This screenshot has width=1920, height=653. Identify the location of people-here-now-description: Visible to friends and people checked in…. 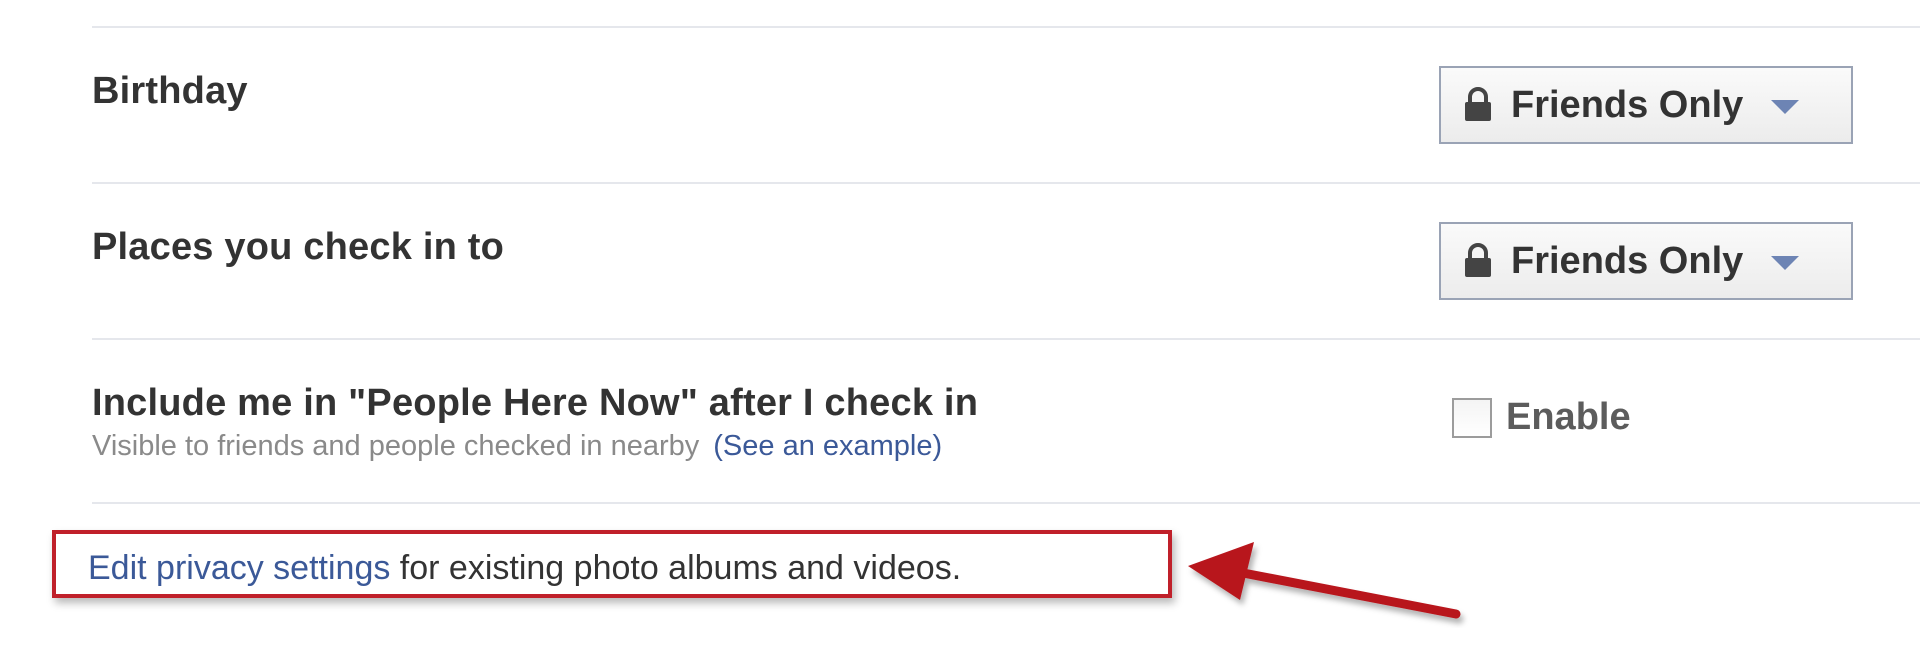
(517, 446).